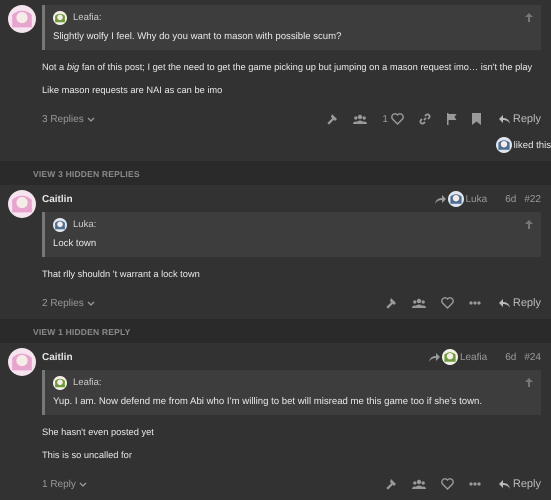 This screenshot has width=551, height=500. Describe the element at coordinates (86, 174) in the screenshot. I see `hidden-replies-link: VIEW 3 HIDDEN REPLIES` at that location.